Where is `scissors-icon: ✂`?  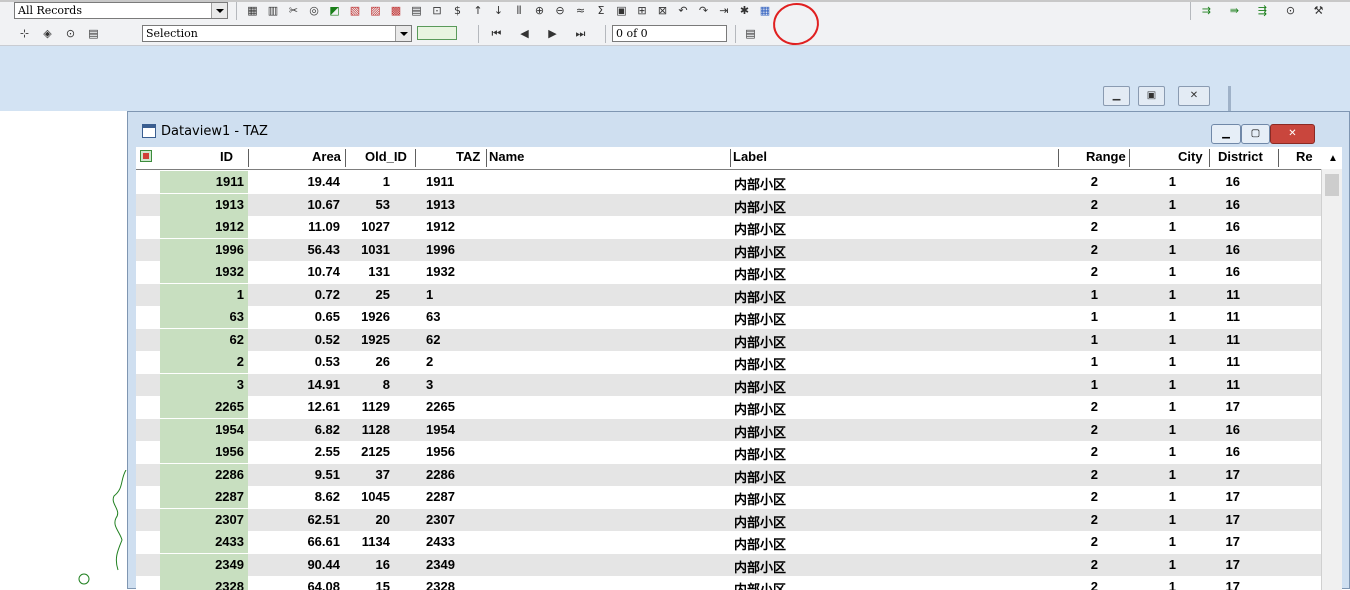
scissors-icon: ✂ is located at coordinates (293, 11).